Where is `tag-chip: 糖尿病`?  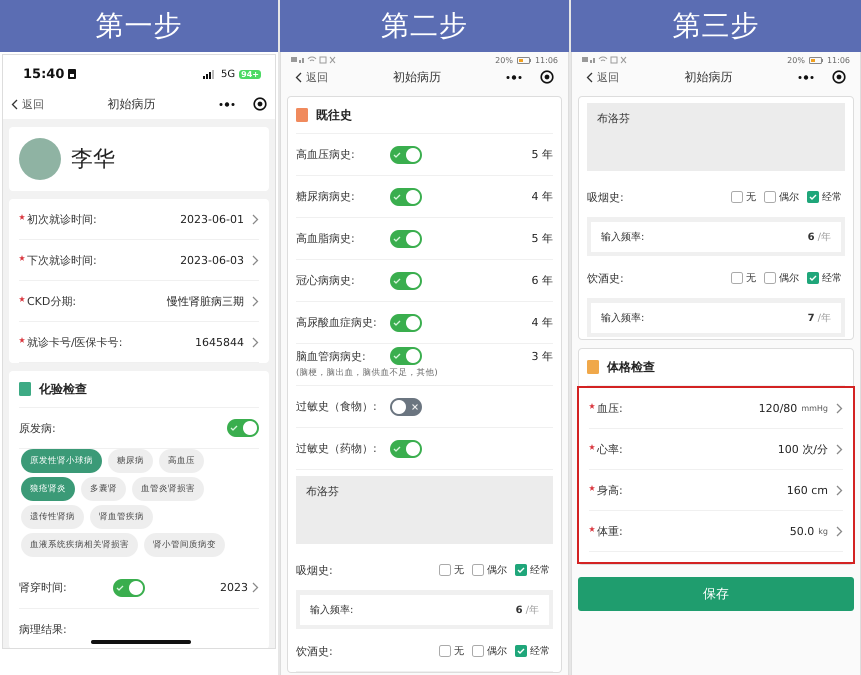 tag-chip: 糖尿病 is located at coordinates (130, 461).